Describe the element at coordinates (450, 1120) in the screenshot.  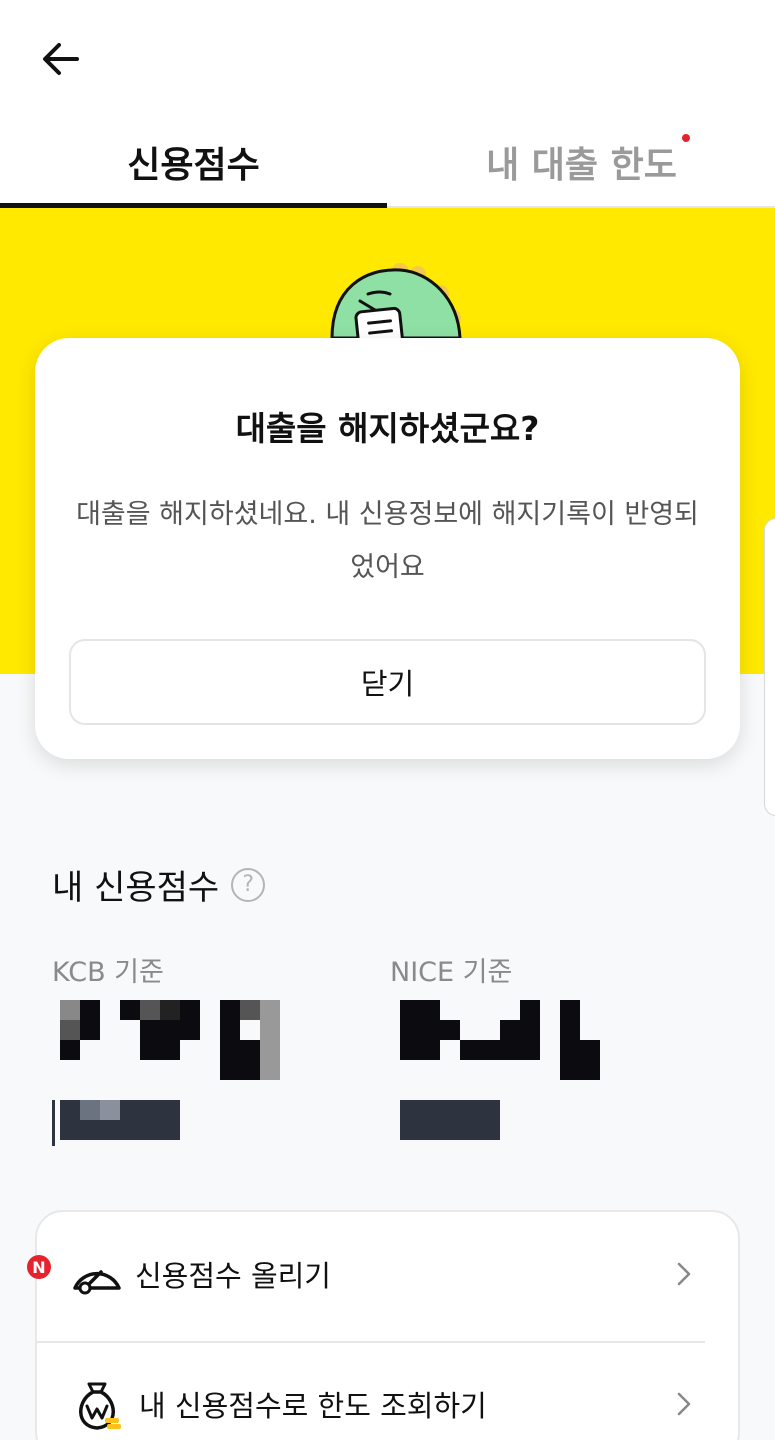
I see `nice-subtext-redacted` at that location.